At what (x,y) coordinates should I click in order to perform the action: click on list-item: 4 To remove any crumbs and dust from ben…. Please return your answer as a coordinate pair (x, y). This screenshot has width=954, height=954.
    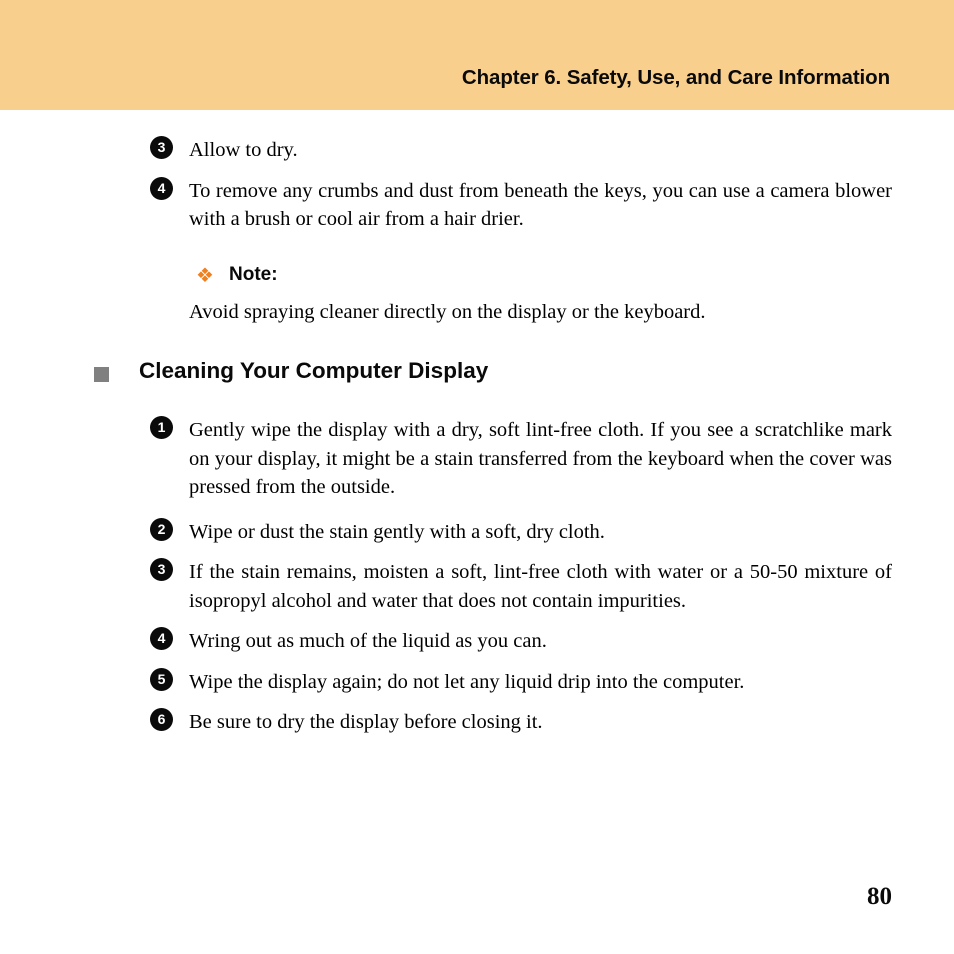
    Looking at the image, I should click on (477, 205).